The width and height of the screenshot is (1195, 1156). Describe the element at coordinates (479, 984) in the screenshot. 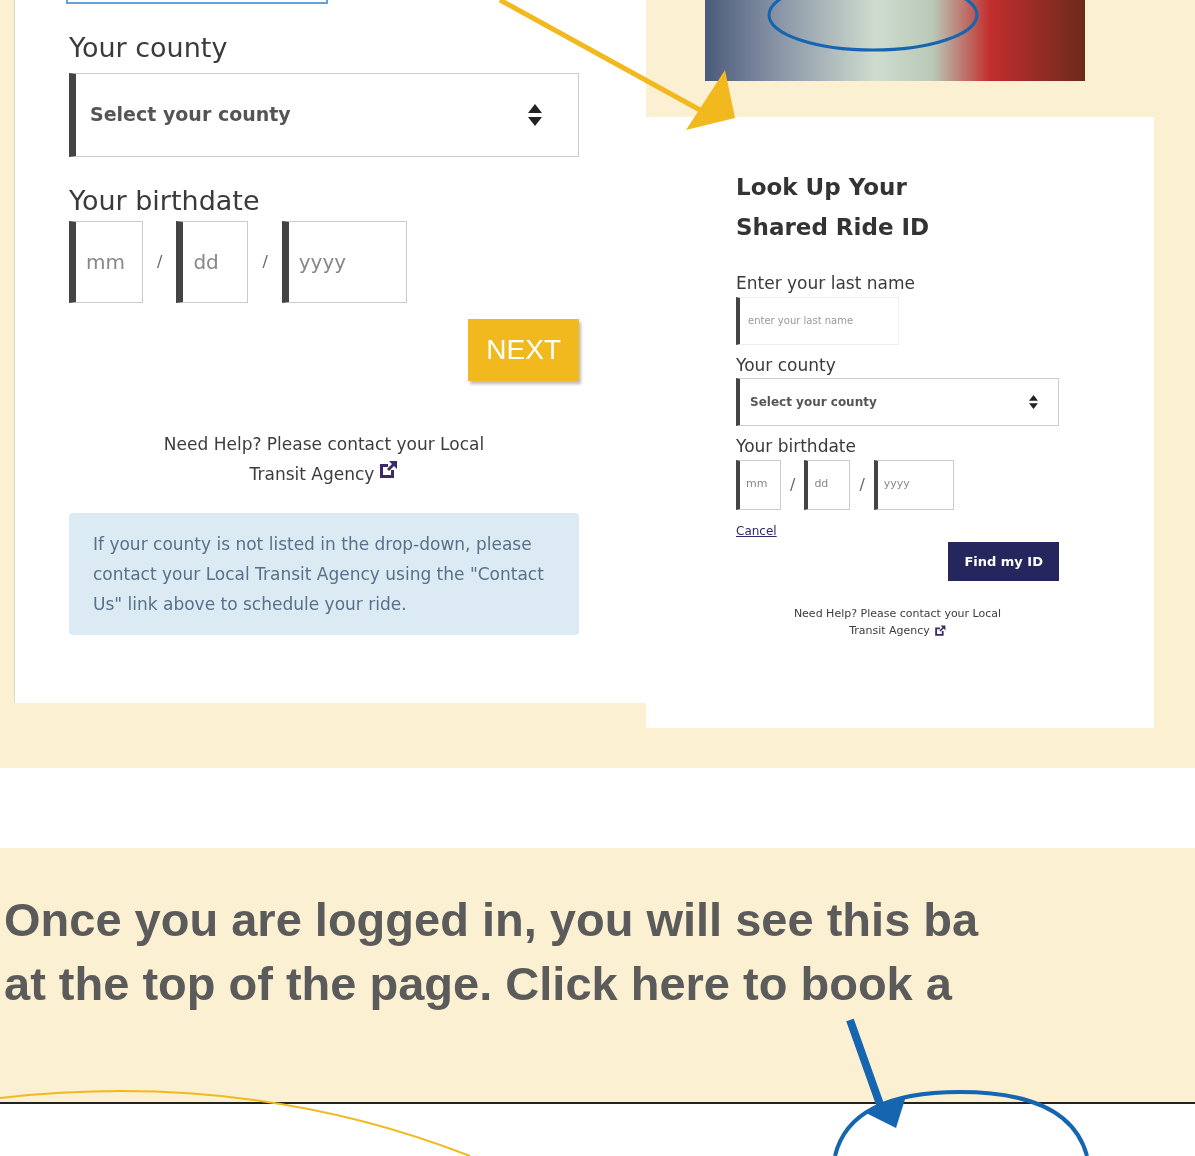

I see `headline-text: at the top of the page. Click here to book a` at that location.